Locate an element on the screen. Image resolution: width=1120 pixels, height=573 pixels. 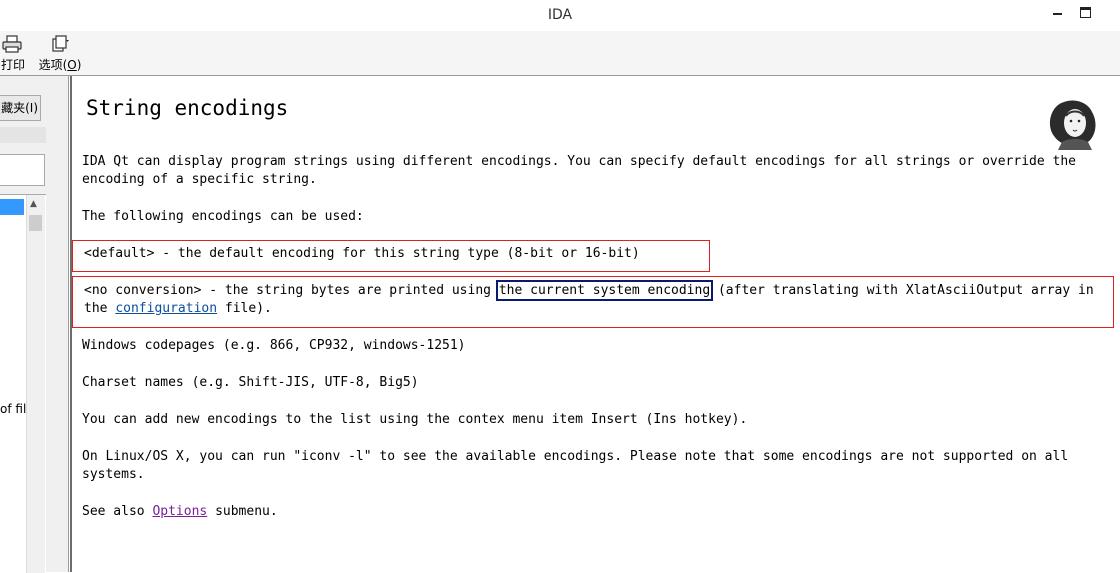
system-encoding-highlight: the current system encoding is located at coordinates (604, 290).